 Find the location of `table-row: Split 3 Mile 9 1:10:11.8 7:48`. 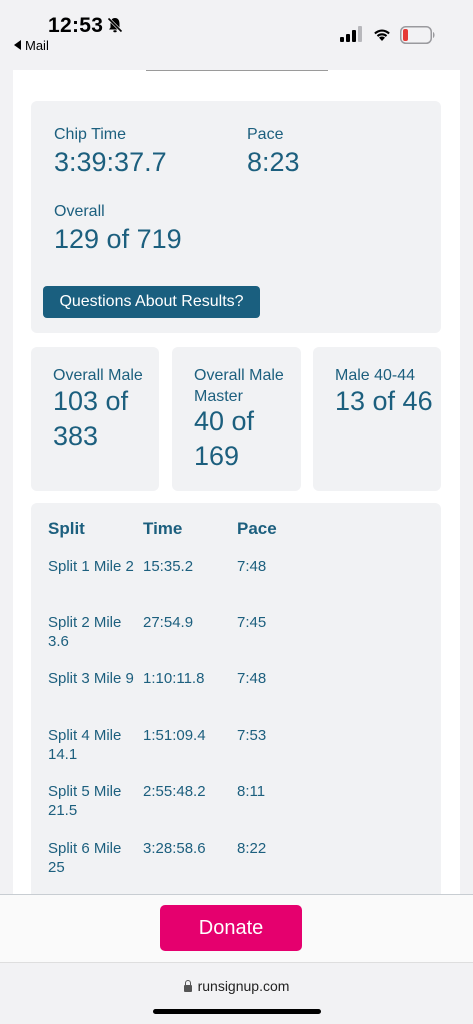

table-row: Split 3 Mile 9 1:10:11.8 7:48 is located at coordinates (236, 697).